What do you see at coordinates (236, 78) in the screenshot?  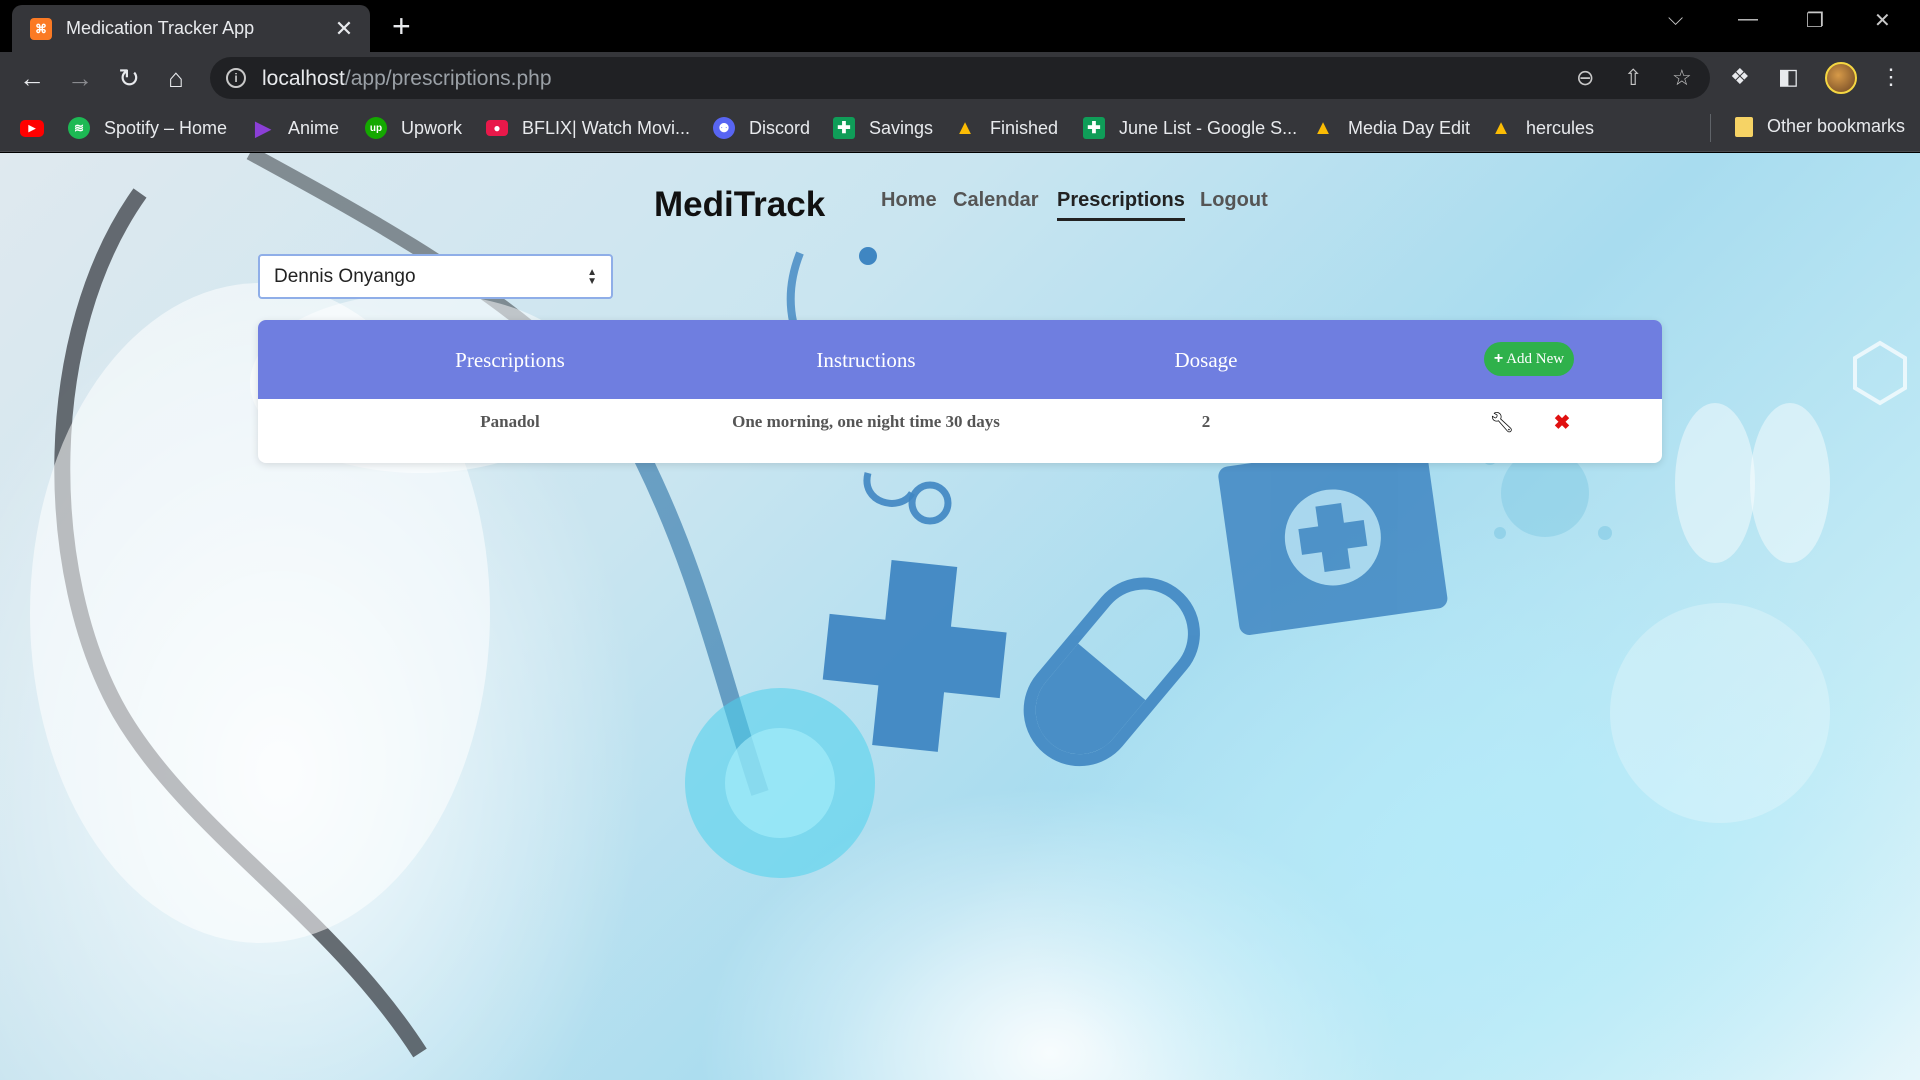 I see `site-info-icon: i` at bounding box center [236, 78].